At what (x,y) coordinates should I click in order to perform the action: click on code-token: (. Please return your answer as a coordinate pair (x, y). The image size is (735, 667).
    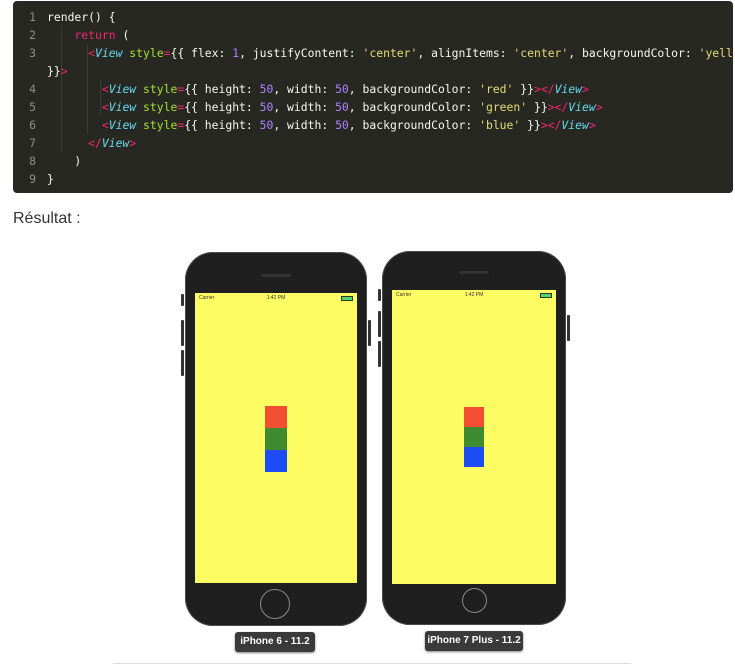
    Looking at the image, I should click on (122, 35).